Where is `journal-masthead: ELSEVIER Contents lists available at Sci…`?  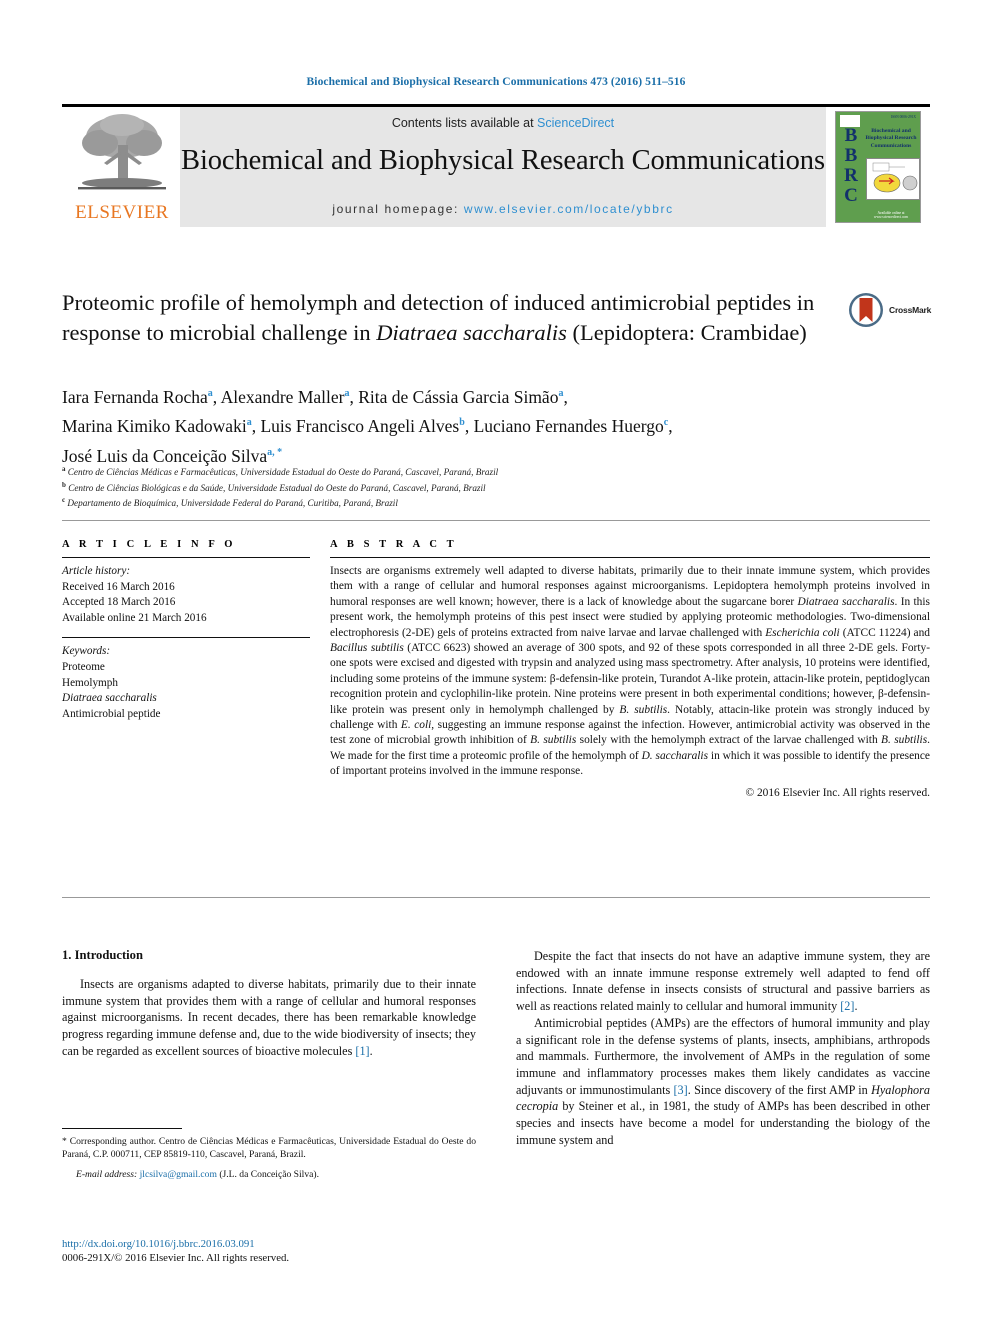 journal-masthead: ELSEVIER Contents lists available at Sci… is located at coordinates (496, 165).